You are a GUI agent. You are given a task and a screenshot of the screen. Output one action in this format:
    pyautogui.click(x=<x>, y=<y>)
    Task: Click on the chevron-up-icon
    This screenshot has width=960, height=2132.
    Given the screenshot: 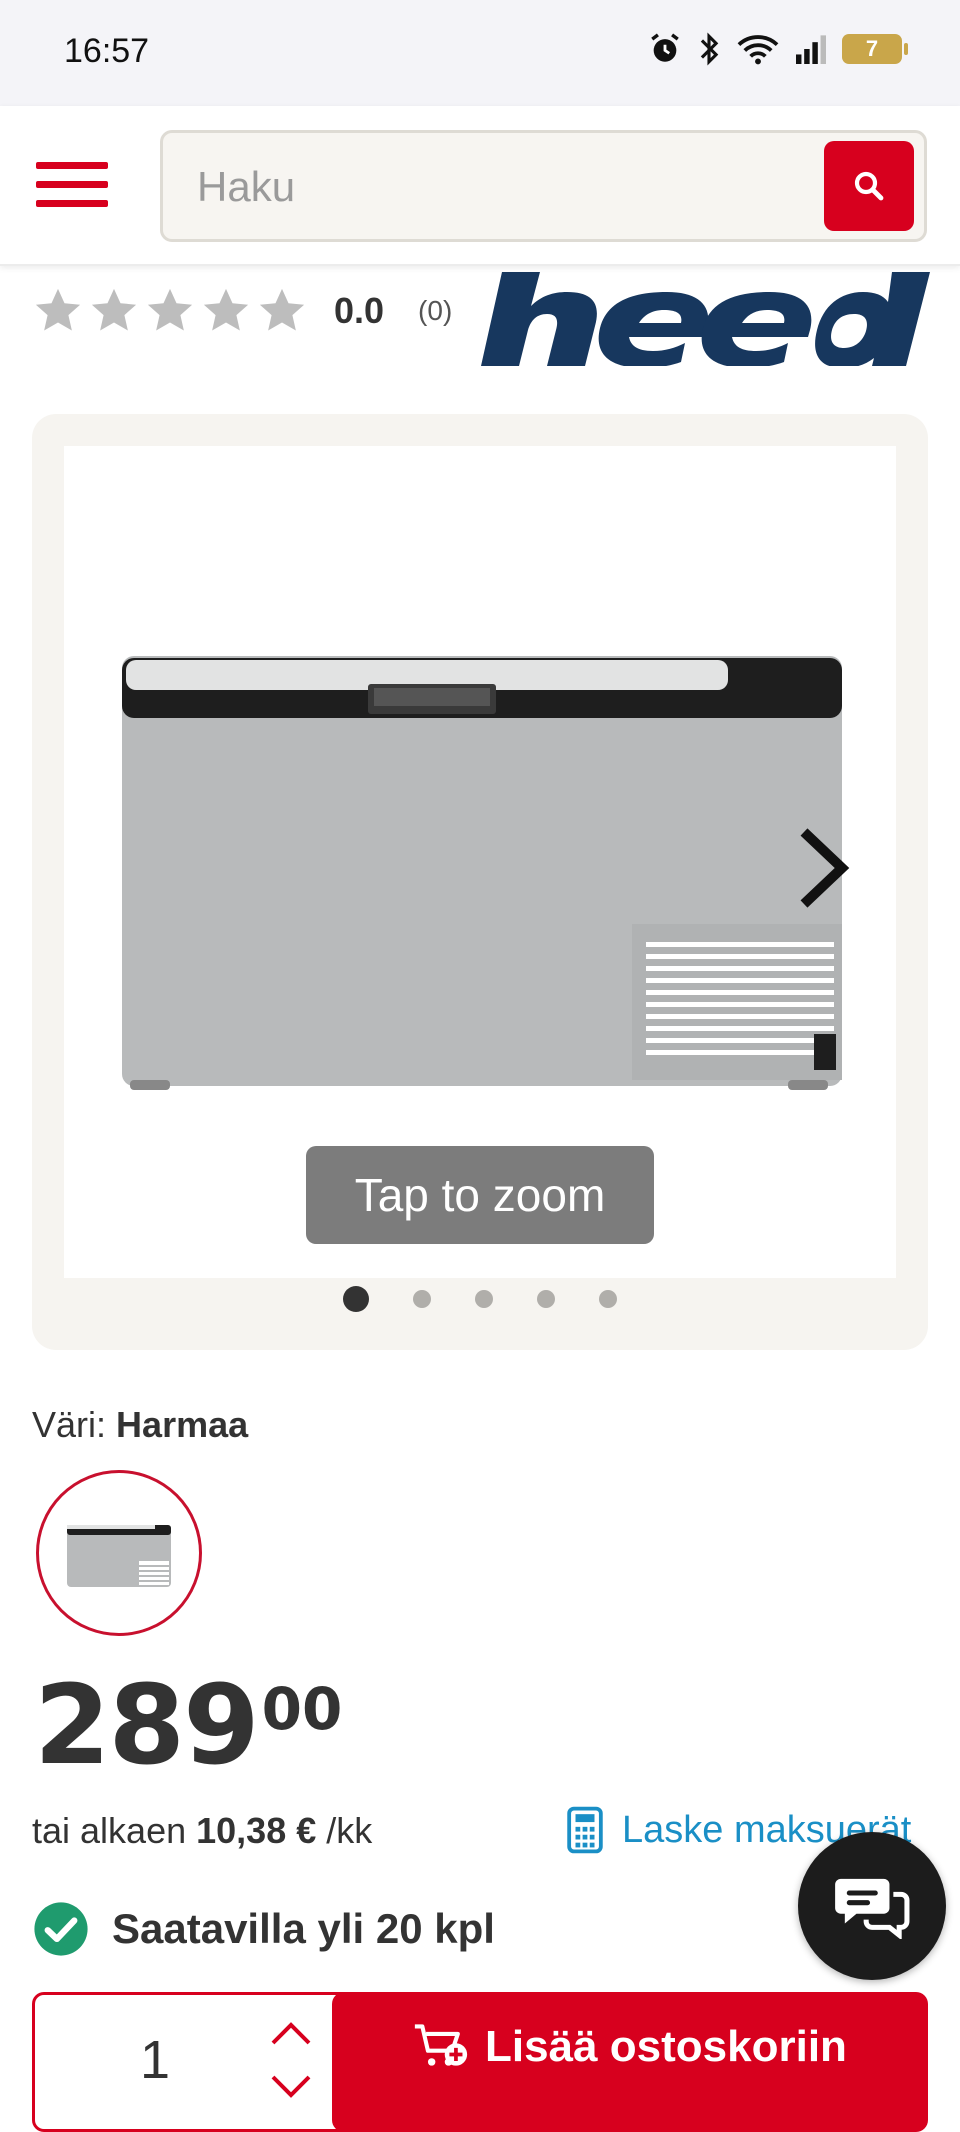 What is the action you would take?
    pyautogui.click(x=291, y=2034)
    